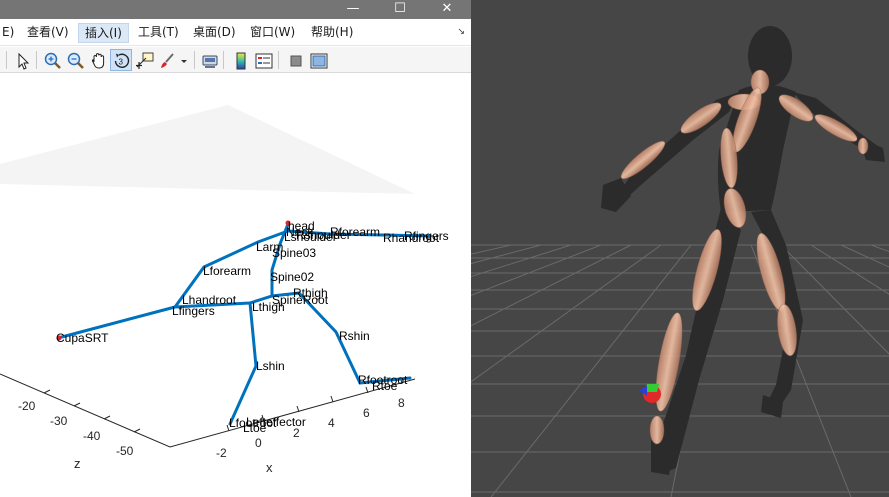 The width and height of the screenshot is (889, 497). I want to click on data-cursor-icon, so click(144, 60).